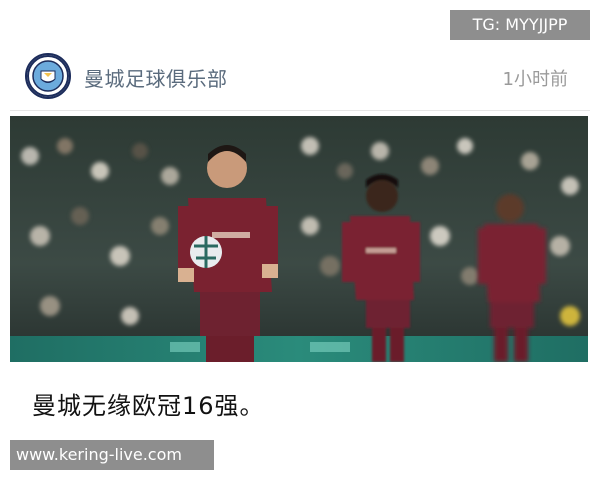  What do you see at coordinates (520, 25) in the screenshot?
I see `top-watermark-tag: TG: MYYJJPP` at bounding box center [520, 25].